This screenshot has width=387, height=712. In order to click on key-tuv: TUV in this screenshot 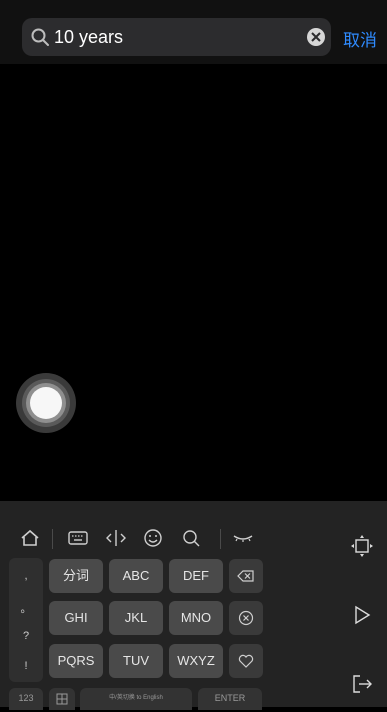, I will do `click(136, 661)`.